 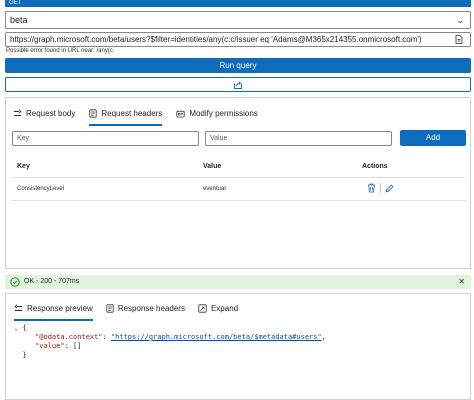 I want to click on tab-request-headers: Request headers, so click(x=126, y=115).